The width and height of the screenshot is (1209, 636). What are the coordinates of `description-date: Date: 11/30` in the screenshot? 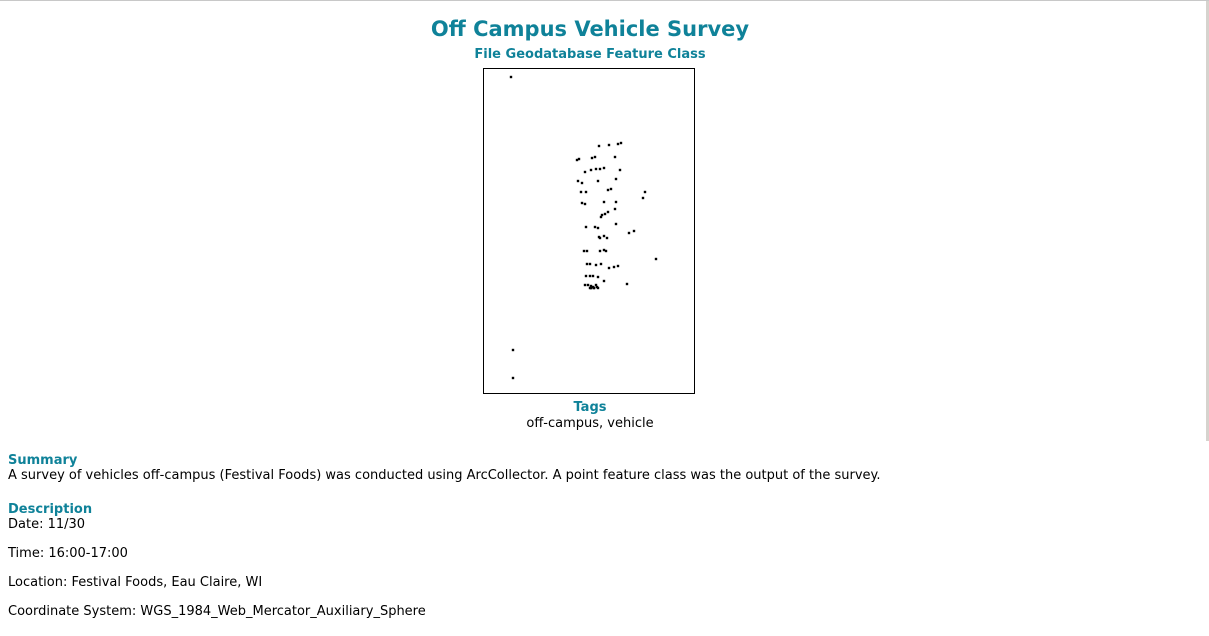 It's located at (47, 524).